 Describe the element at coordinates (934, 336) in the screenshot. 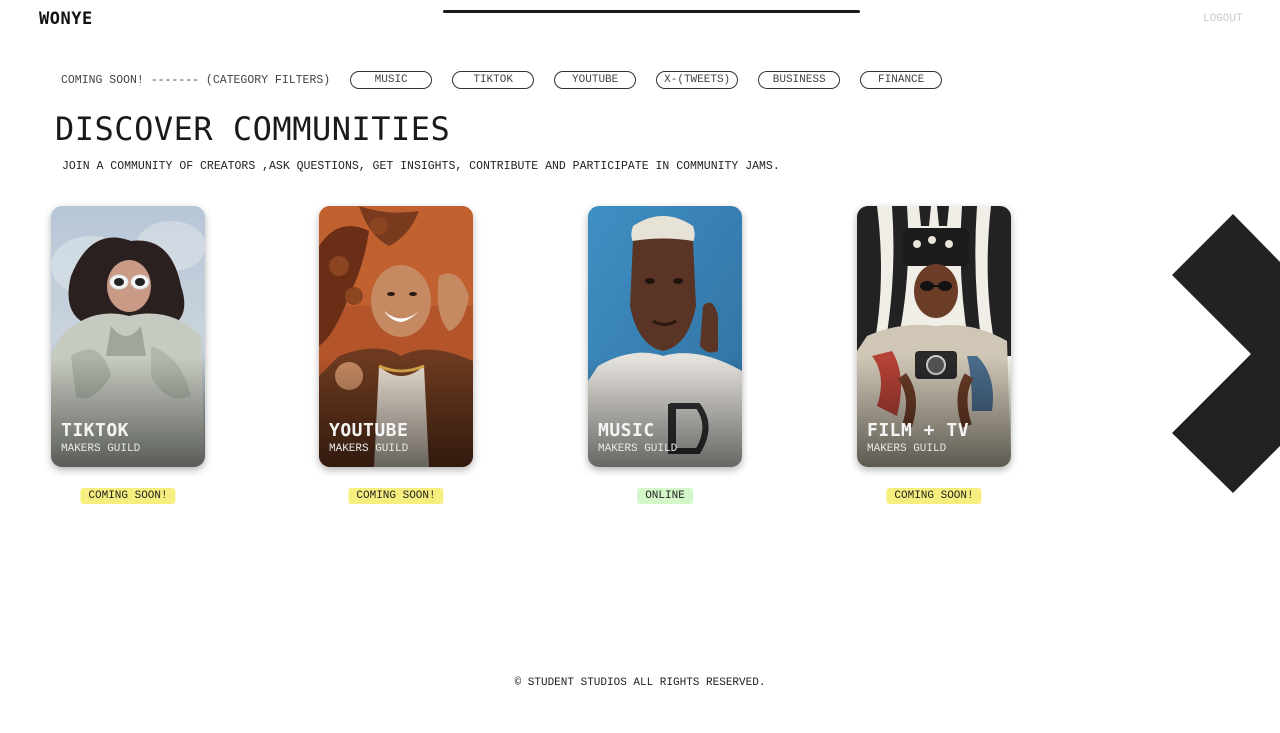

I see `community-card-film-tv: FILM + TV MAKERS GUILD` at that location.